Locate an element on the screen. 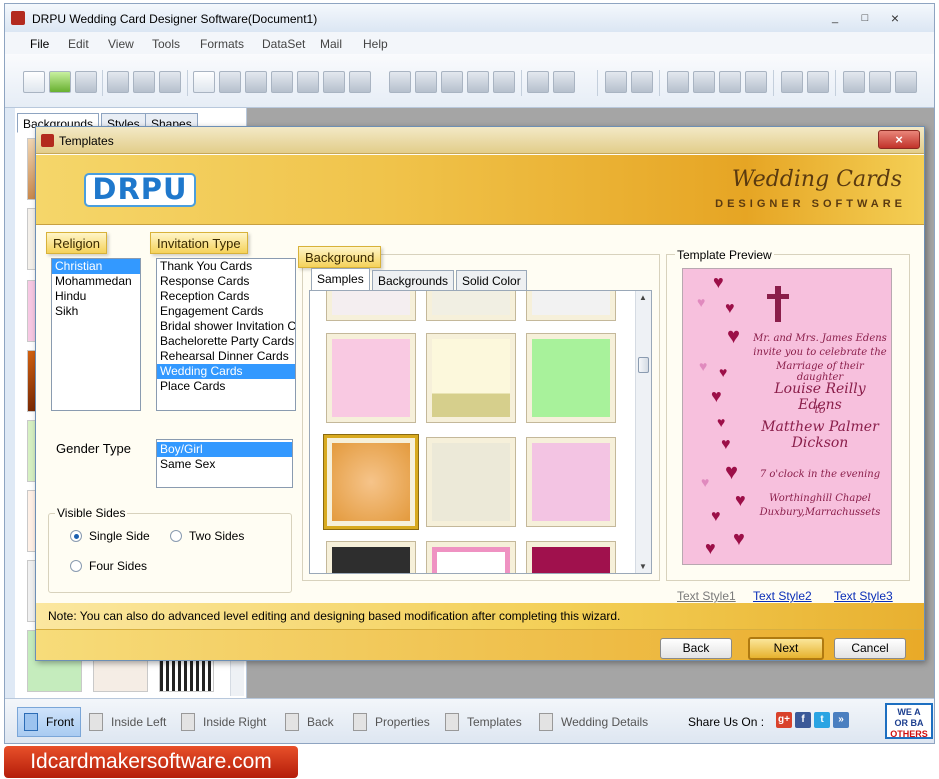 The image size is (939, 779). database-icon is located at coordinates (538, 82).